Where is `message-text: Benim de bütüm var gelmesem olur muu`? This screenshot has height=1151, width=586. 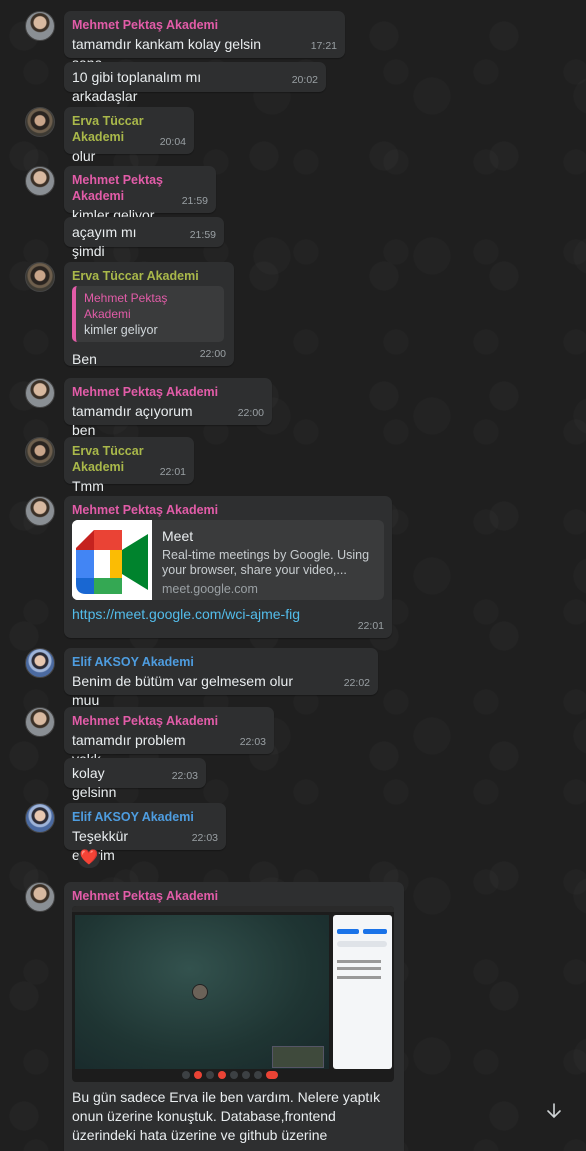
message-text: Benim de bütüm var gelmesem olur muu is located at coordinates (182, 690).